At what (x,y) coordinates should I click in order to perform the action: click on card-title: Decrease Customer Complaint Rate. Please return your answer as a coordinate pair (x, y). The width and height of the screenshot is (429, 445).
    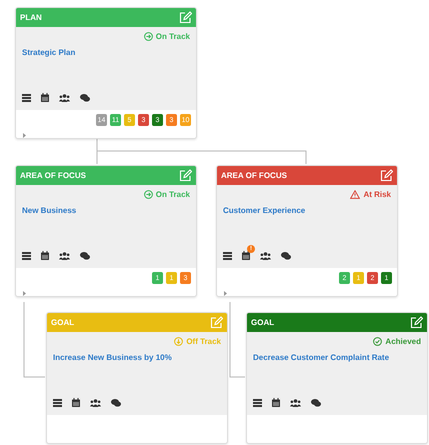
    Looking at the image, I should click on (337, 357).